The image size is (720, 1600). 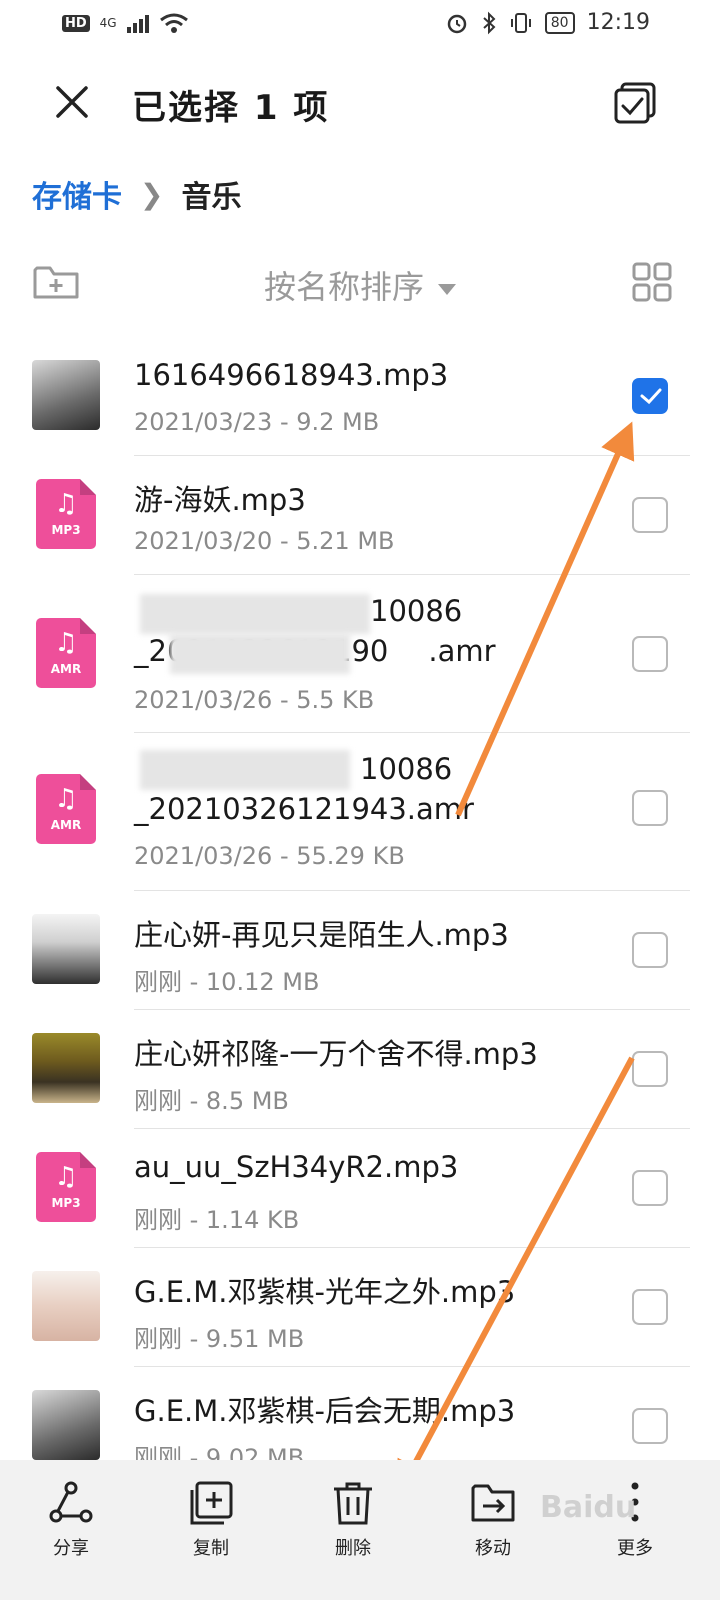 What do you see at coordinates (77, 194) in the screenshot?
I see `breadcrumb-root: 存储卡` at bounding box center [77, 194].